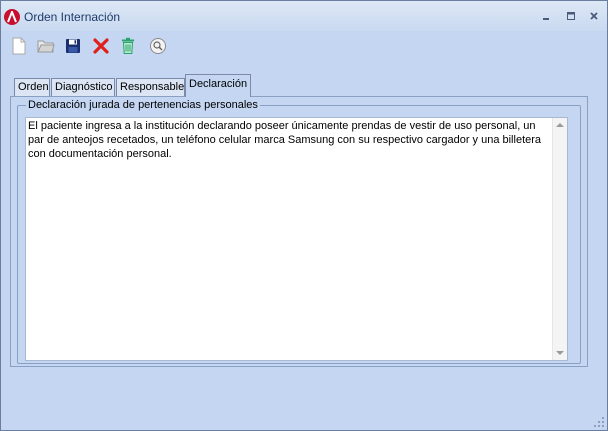 The image size is (608, 431). I want to click on close-button, so click(594, 16).